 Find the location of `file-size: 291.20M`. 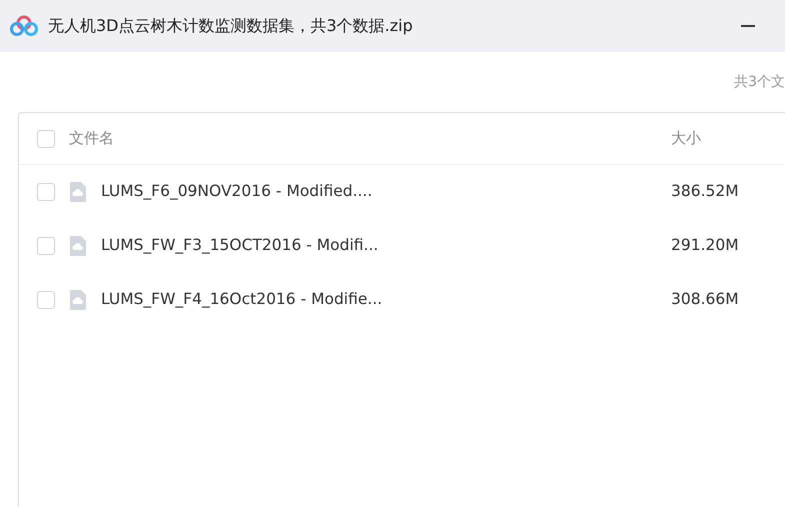

file-size: 291.20M is located at coordinates (705, 245).